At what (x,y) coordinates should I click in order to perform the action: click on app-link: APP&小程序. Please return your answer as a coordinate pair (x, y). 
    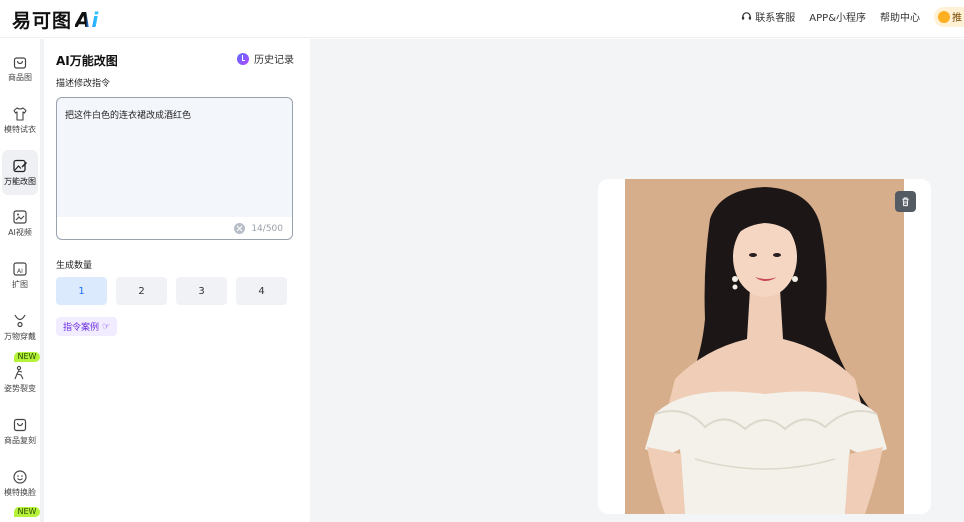
    Looking at the image, I should click on (837, 16).